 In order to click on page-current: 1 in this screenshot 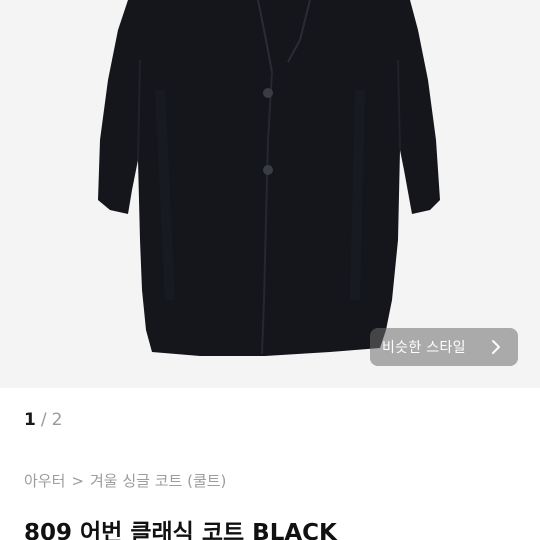, I will do `click(30, 420)`.